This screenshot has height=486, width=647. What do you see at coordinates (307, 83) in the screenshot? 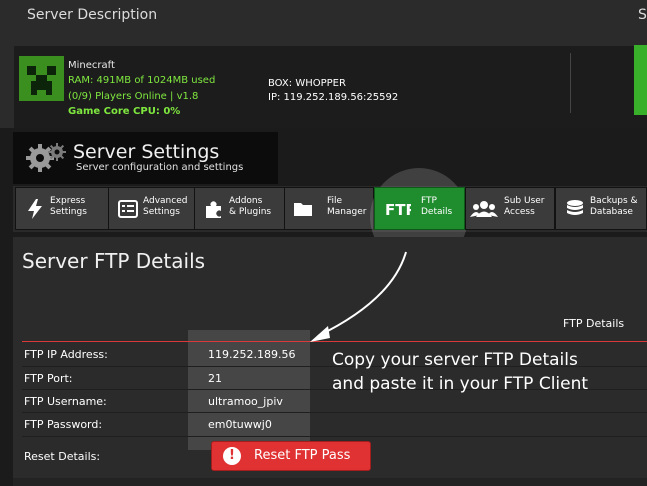
I see `box-name: BOX: WHOPPER` at bounding box center [307, 83].